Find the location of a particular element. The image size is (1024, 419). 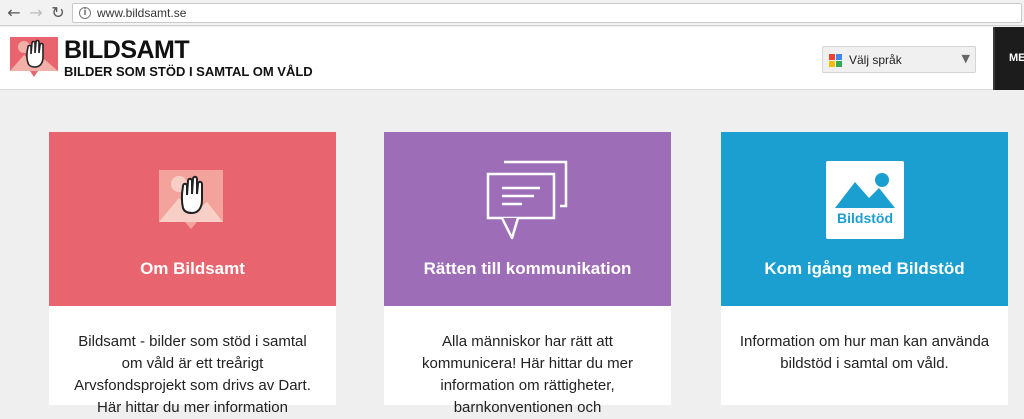

logo-subtitle: BILDER SOM STÖD I SAMTAL OM VÅLD is located at coordinates (188, 71).